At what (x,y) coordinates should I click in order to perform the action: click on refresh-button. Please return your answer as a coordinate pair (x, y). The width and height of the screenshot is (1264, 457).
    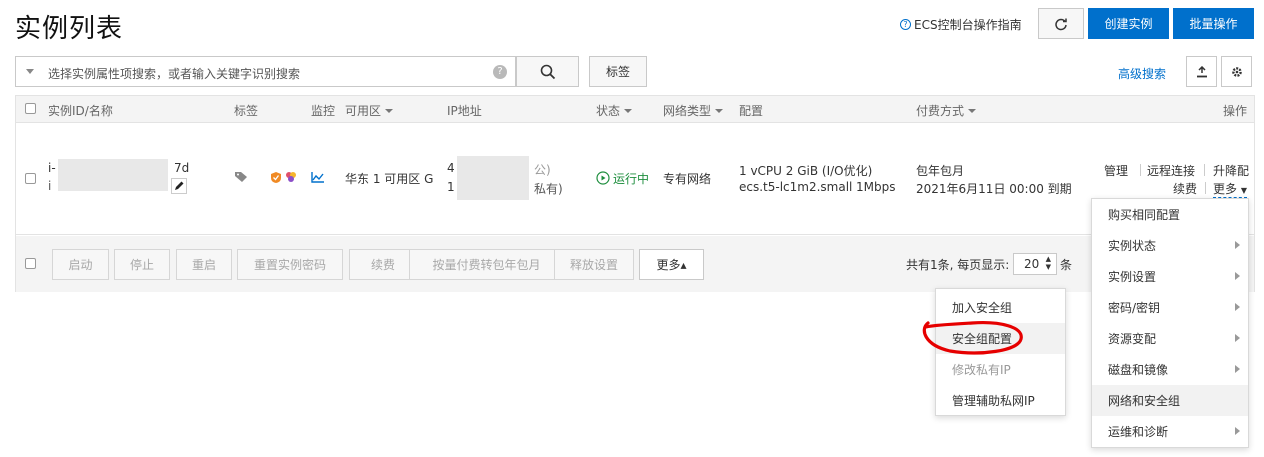
    Looking at the image, I should click on (1061, 23).